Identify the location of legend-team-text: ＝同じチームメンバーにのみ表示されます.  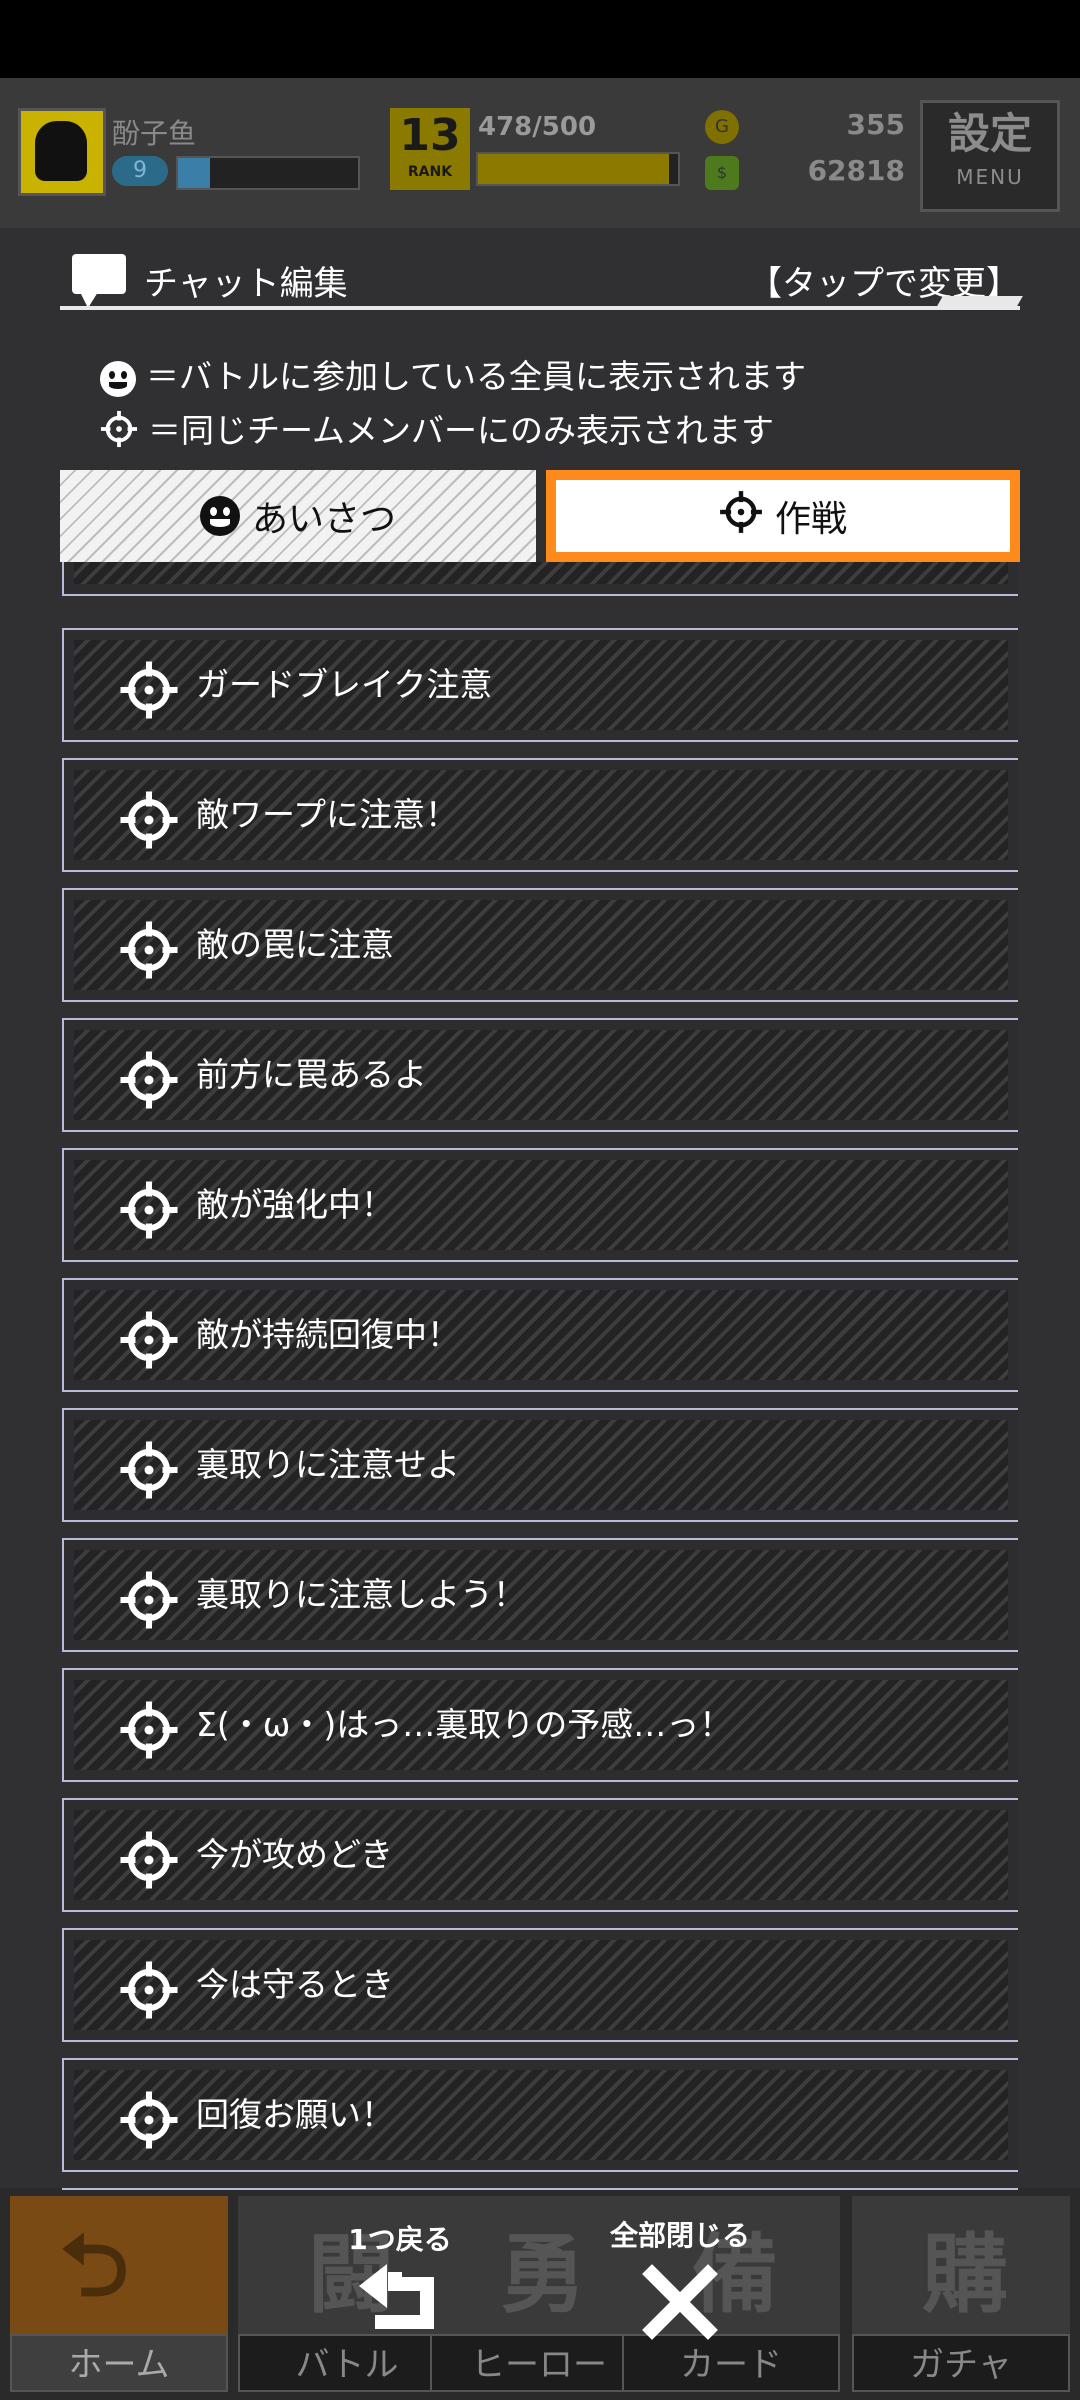
(461, 430).